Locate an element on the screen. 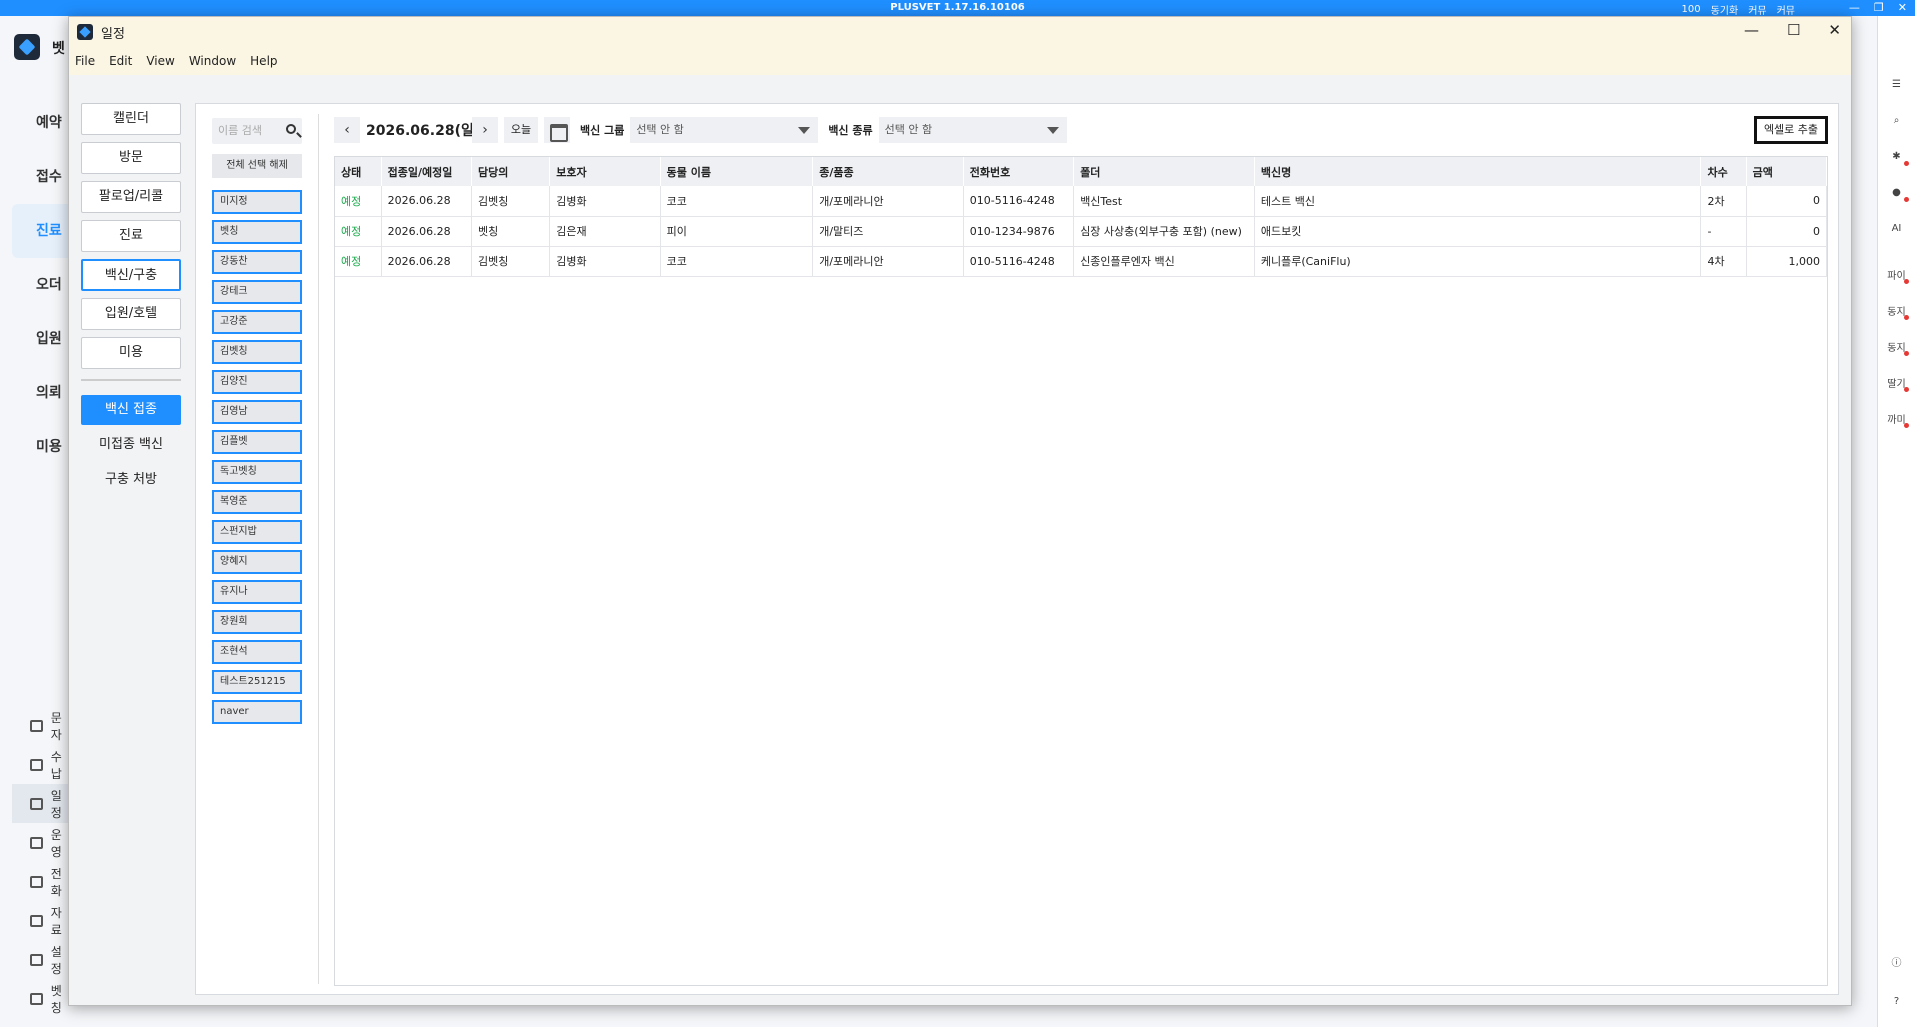 This screenshot has height=1027, width=1915. nav-item: 접수 is located at coordinates (35, 177).